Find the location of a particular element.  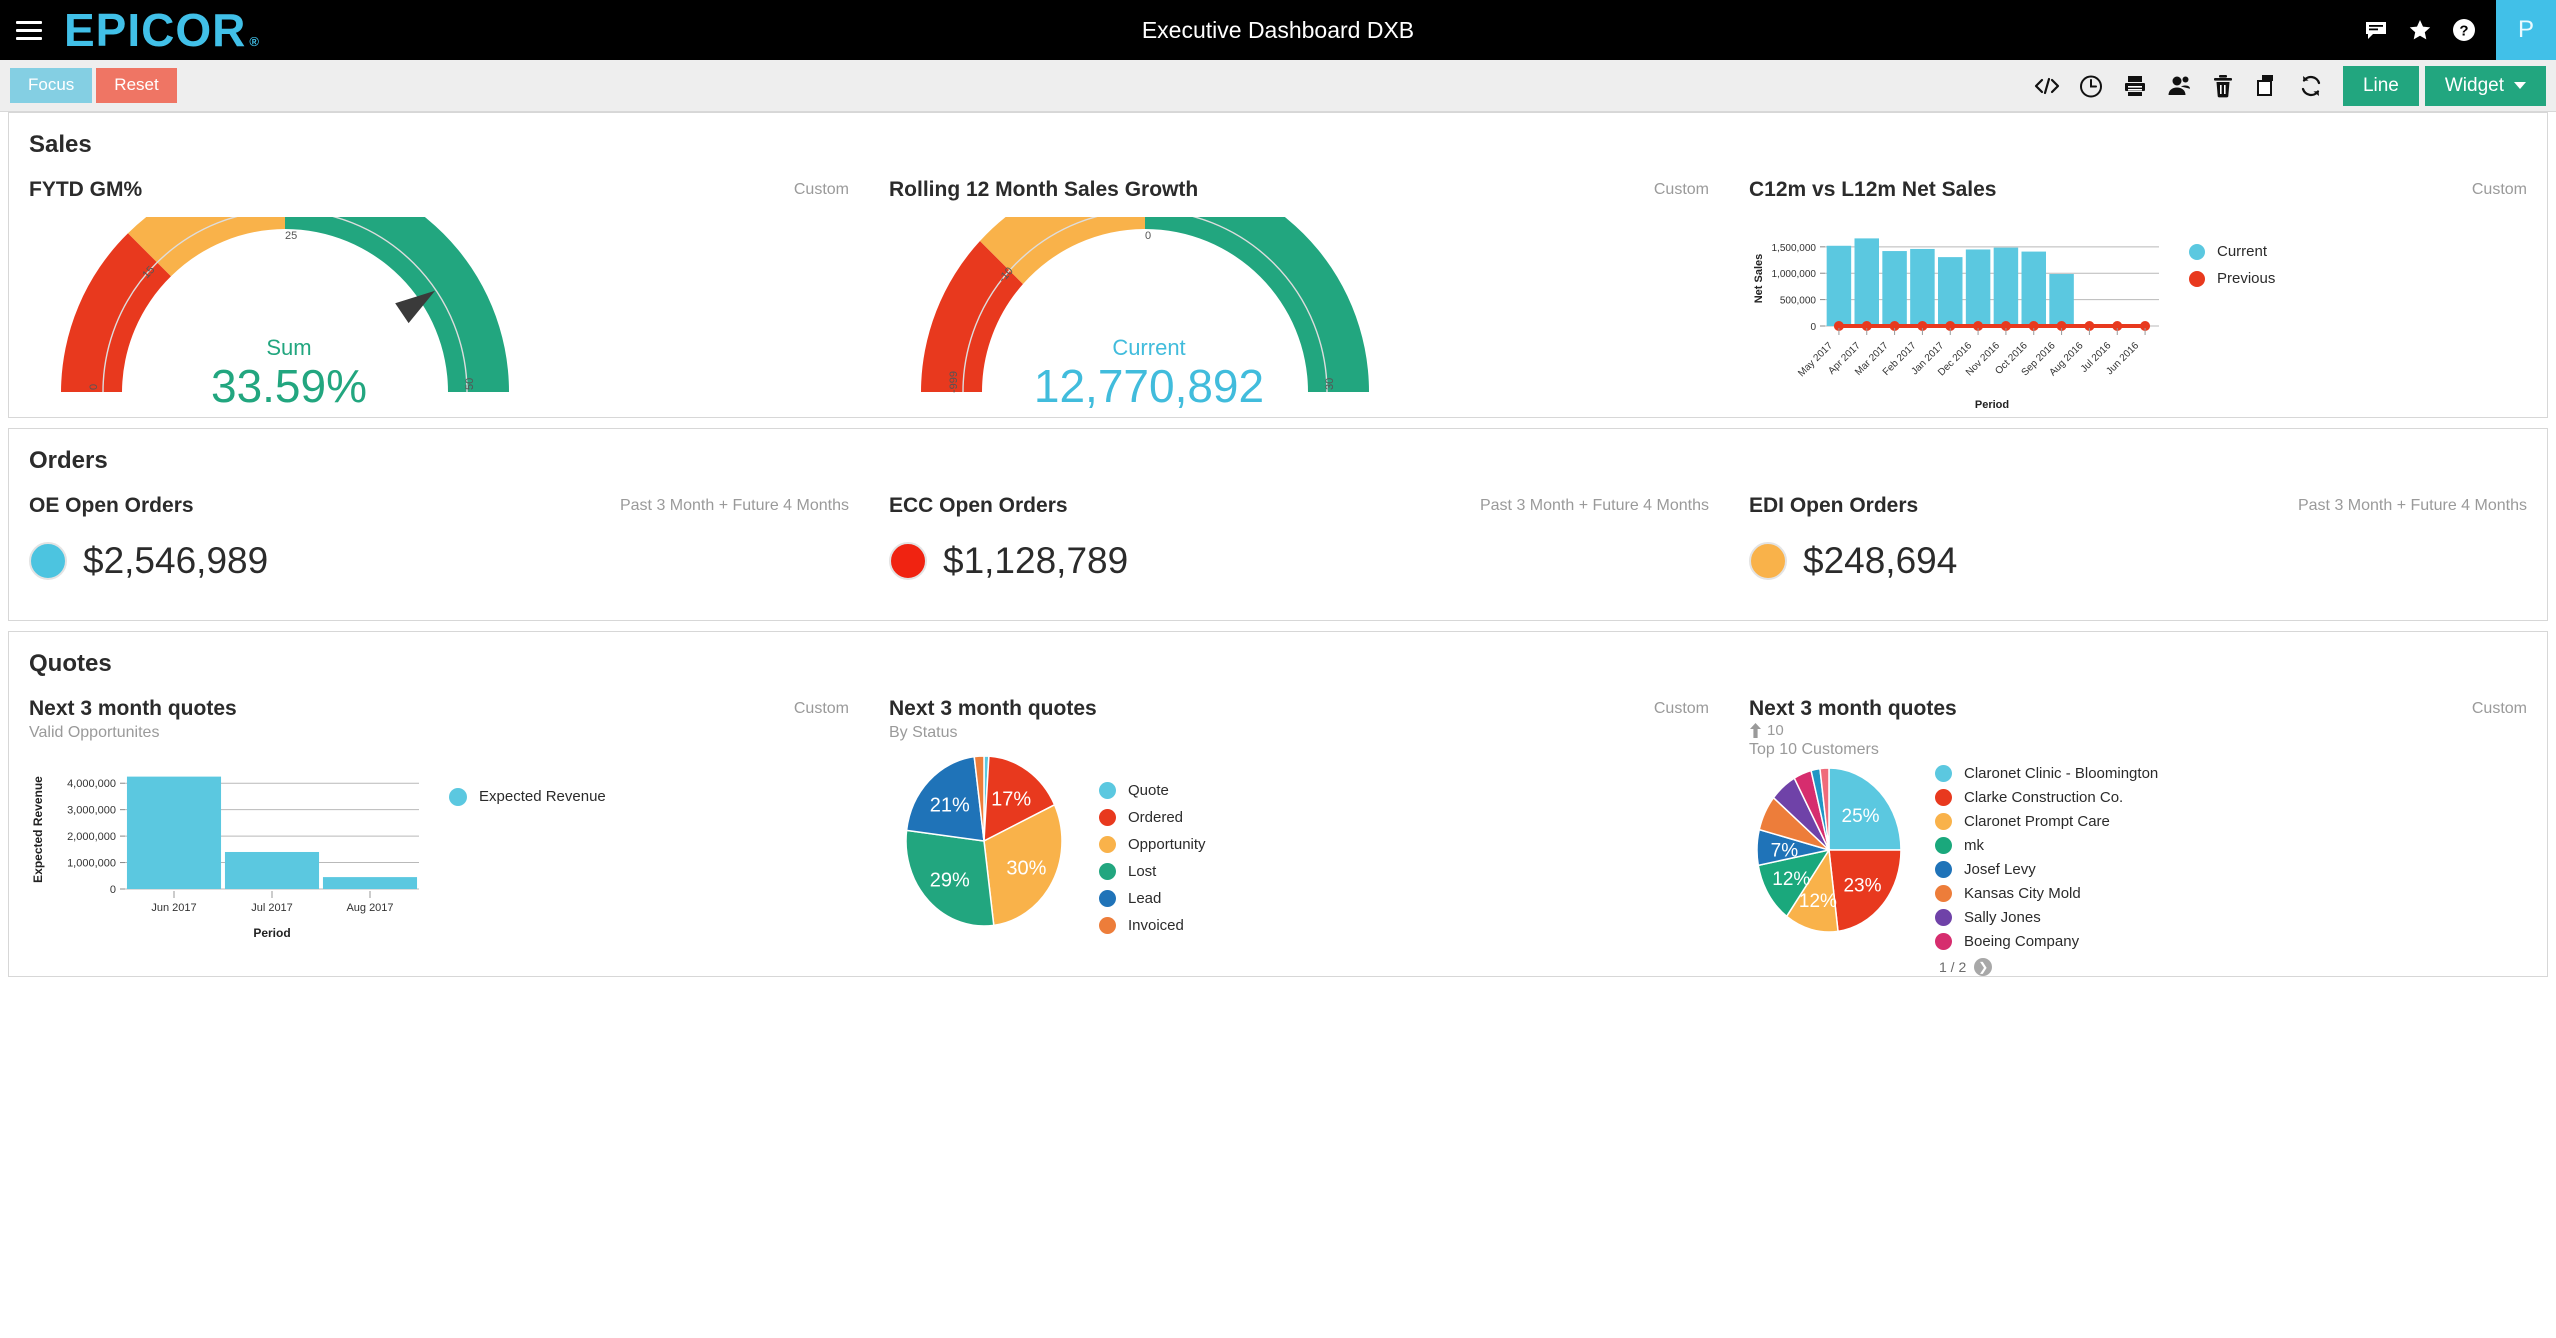

order-kpi: $2,546,989 is located at coordinates (439, 580).